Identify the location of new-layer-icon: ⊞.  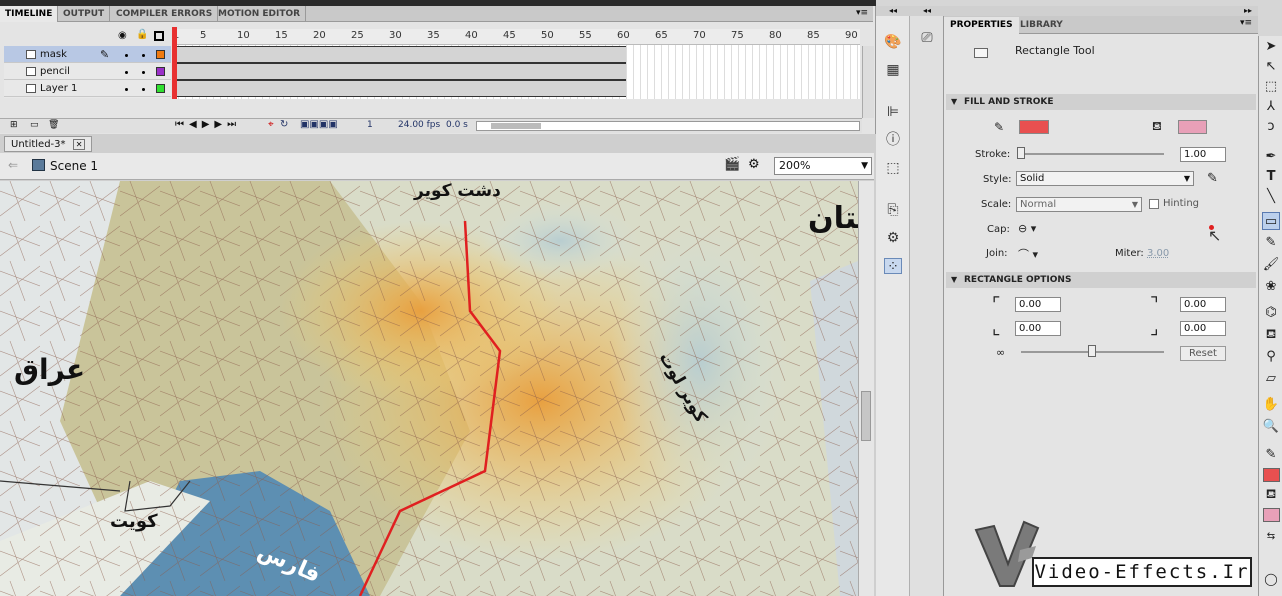
(14, 125).